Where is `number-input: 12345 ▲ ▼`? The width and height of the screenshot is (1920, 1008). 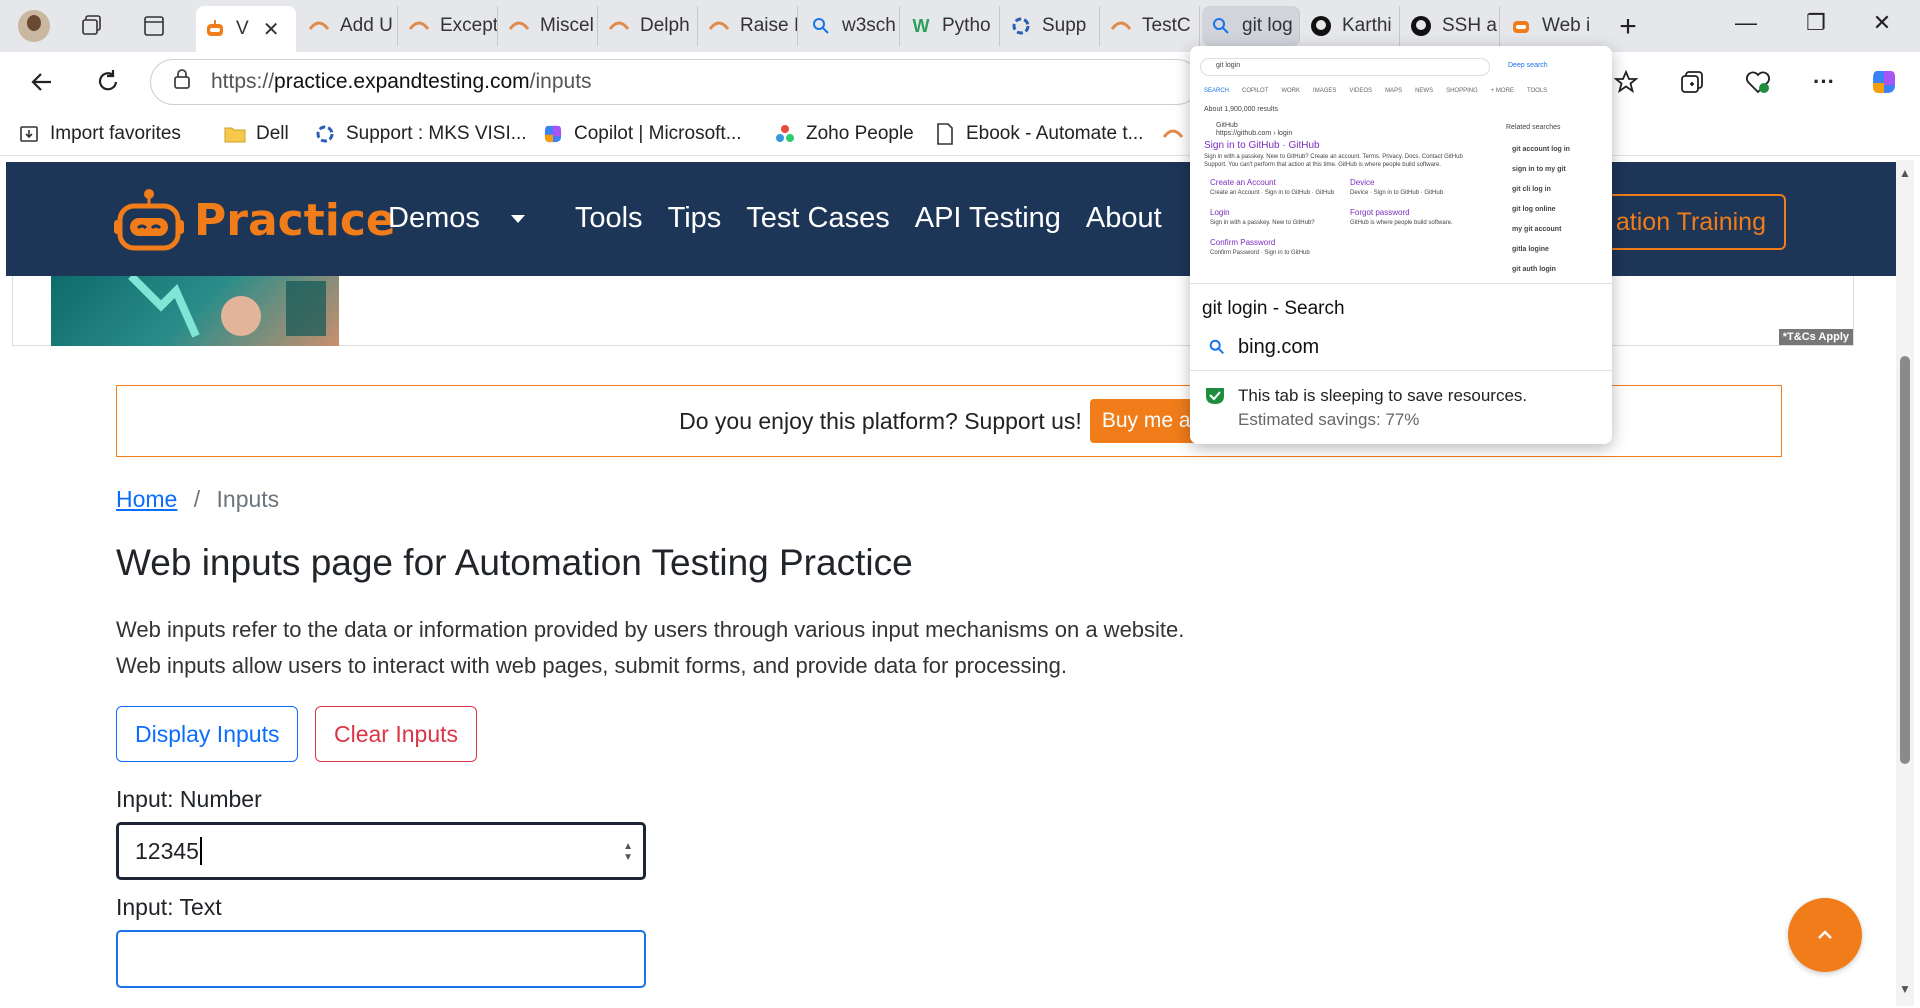 number-input: 12345 ▲ ▼ is located at coordinates (381, 851).